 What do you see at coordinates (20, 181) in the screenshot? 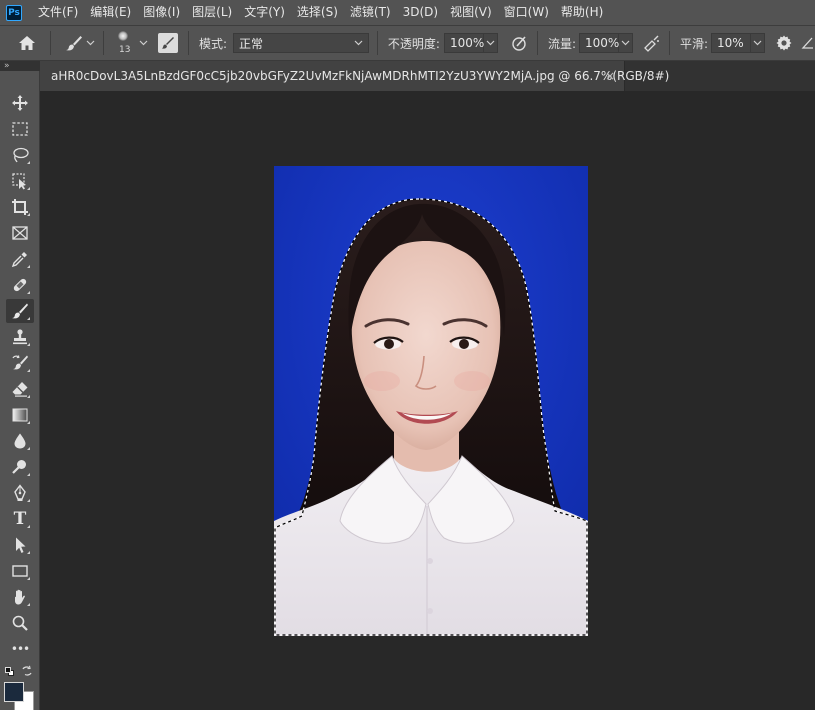
I see `object-select-tool` at bounding box center [20, 181].